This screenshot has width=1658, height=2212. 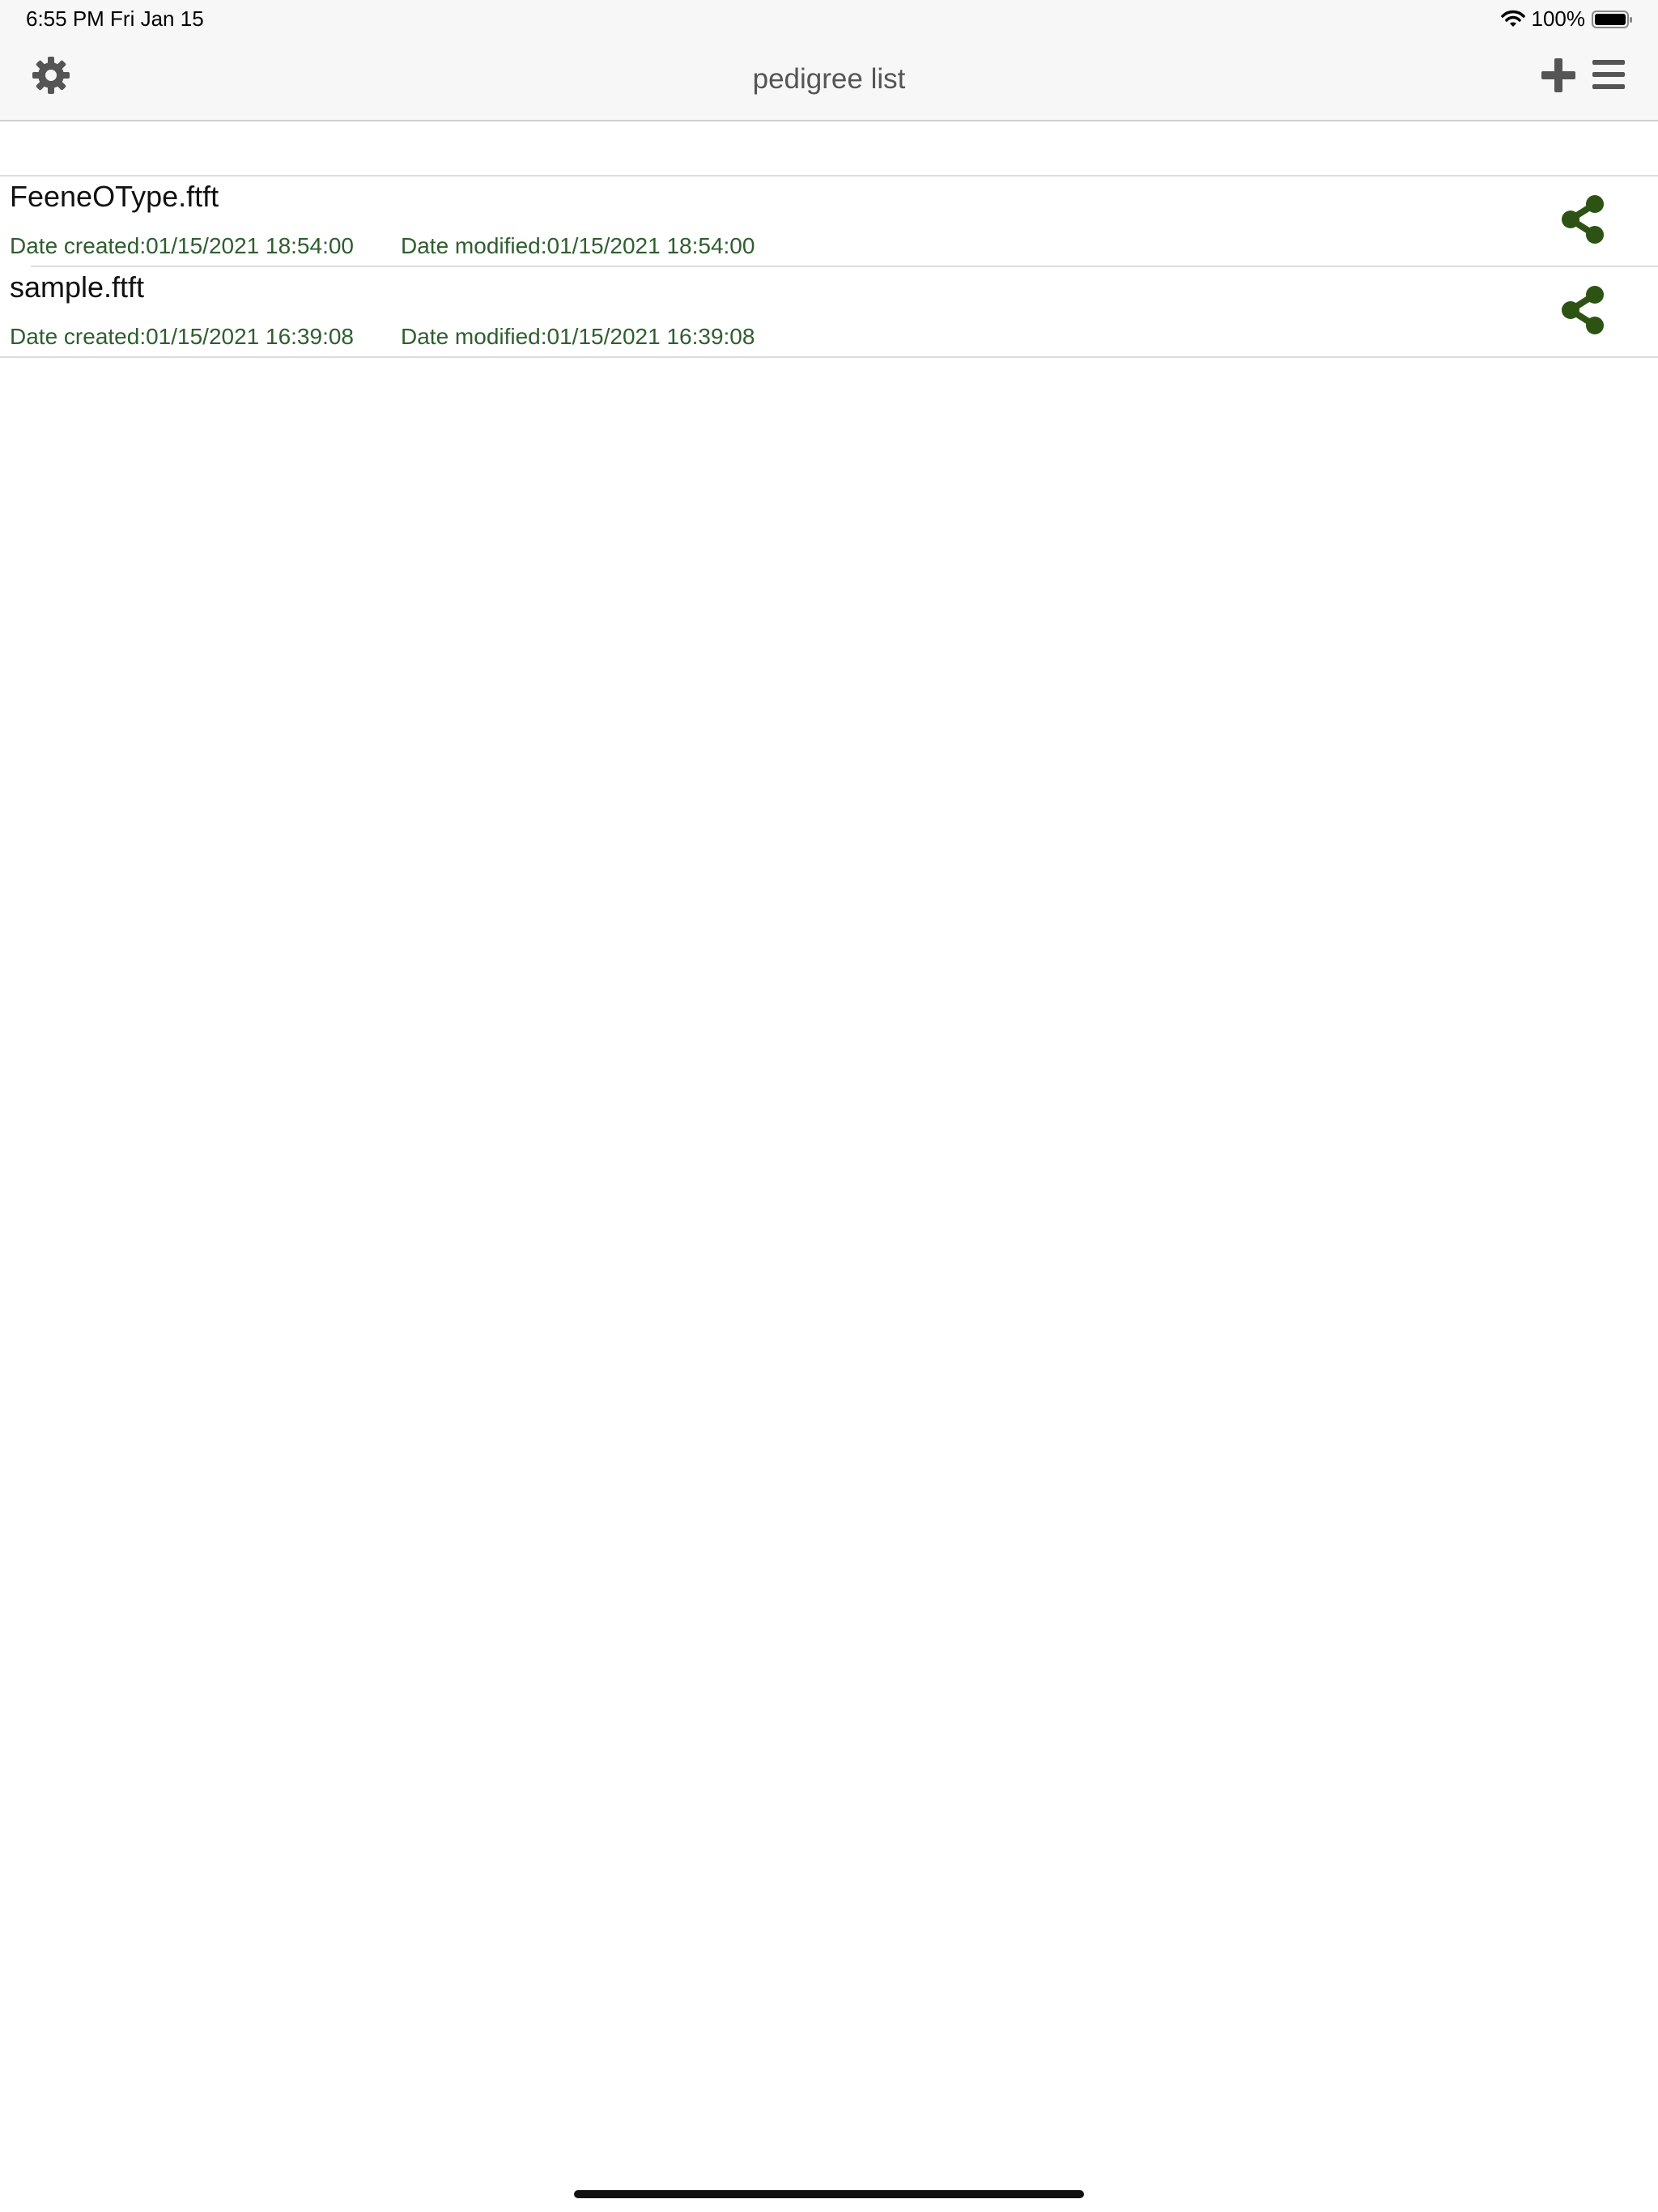 I want to click on hamburger-menu-icon, so click(x=1608, y=77).